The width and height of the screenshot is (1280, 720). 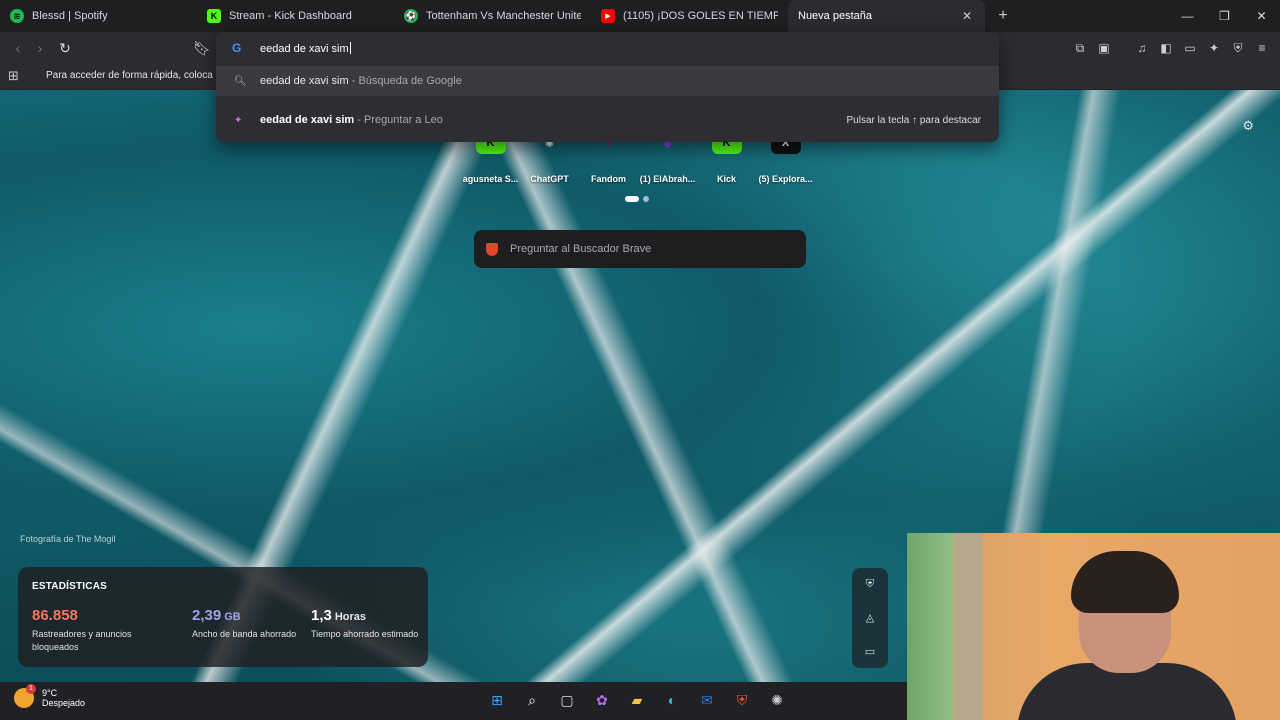 I want to click on shield-icon: ⛨, so click(x=870, y=584).